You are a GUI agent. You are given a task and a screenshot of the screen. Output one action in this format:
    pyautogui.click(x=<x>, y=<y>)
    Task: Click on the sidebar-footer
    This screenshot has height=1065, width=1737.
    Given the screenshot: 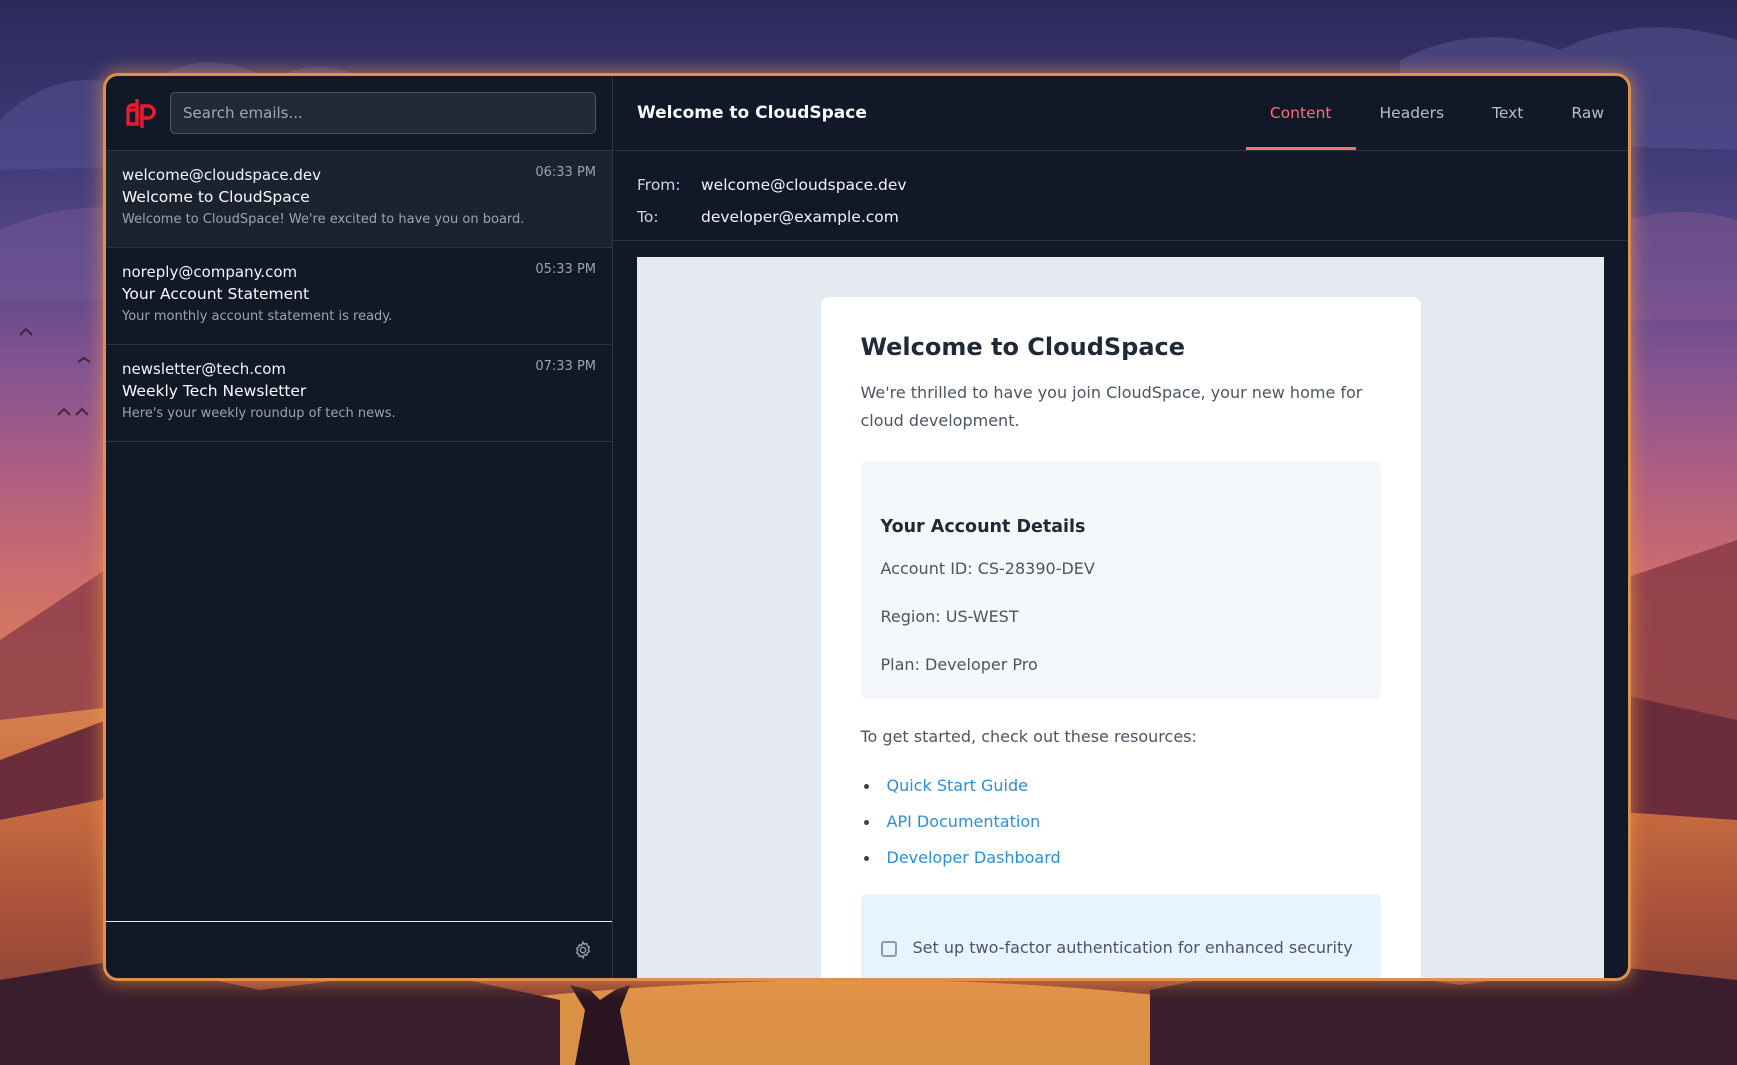 What is the action you would take?
    pyautogui.click(x=359, y=949)
    